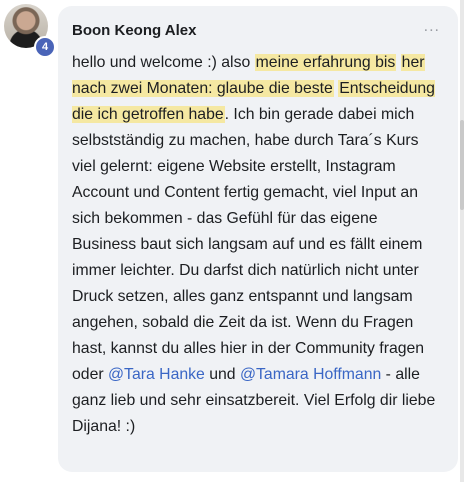 This screenshot has width=464, height=482. I want to click on author-name: Boon Keong Alex, so click(134, 30).